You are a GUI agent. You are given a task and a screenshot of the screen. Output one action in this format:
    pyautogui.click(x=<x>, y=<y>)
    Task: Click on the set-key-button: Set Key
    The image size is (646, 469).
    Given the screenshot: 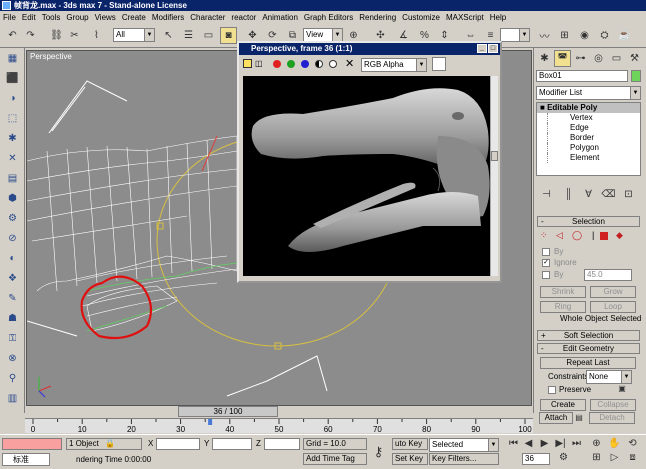 What is the action you would take?
    pyautogui.click(x=410, y=459)
    